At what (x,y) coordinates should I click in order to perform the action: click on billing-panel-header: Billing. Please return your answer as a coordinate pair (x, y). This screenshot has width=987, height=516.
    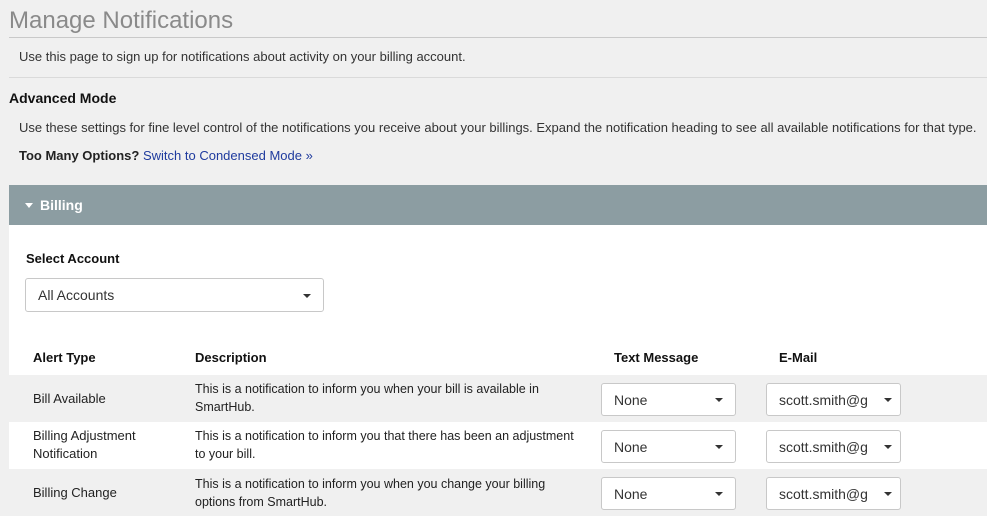
    Looking at the image, I should click on (498, 205).